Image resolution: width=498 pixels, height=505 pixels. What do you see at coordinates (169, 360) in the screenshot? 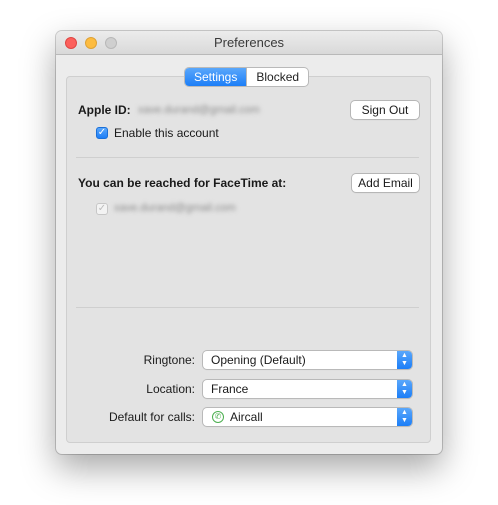
I see `ringtone-label: Ringtone:` at bounding box center [169, 360].